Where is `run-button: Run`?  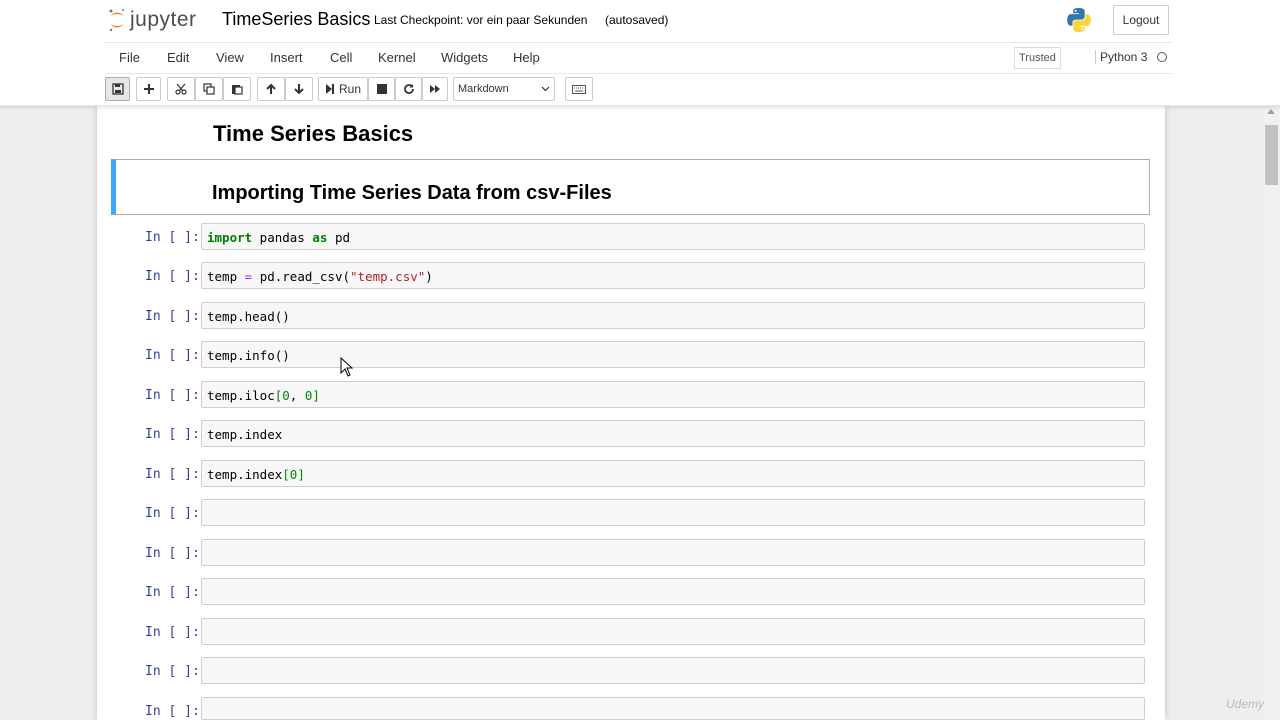 run-button: Run is located at coordinates (343, 89).